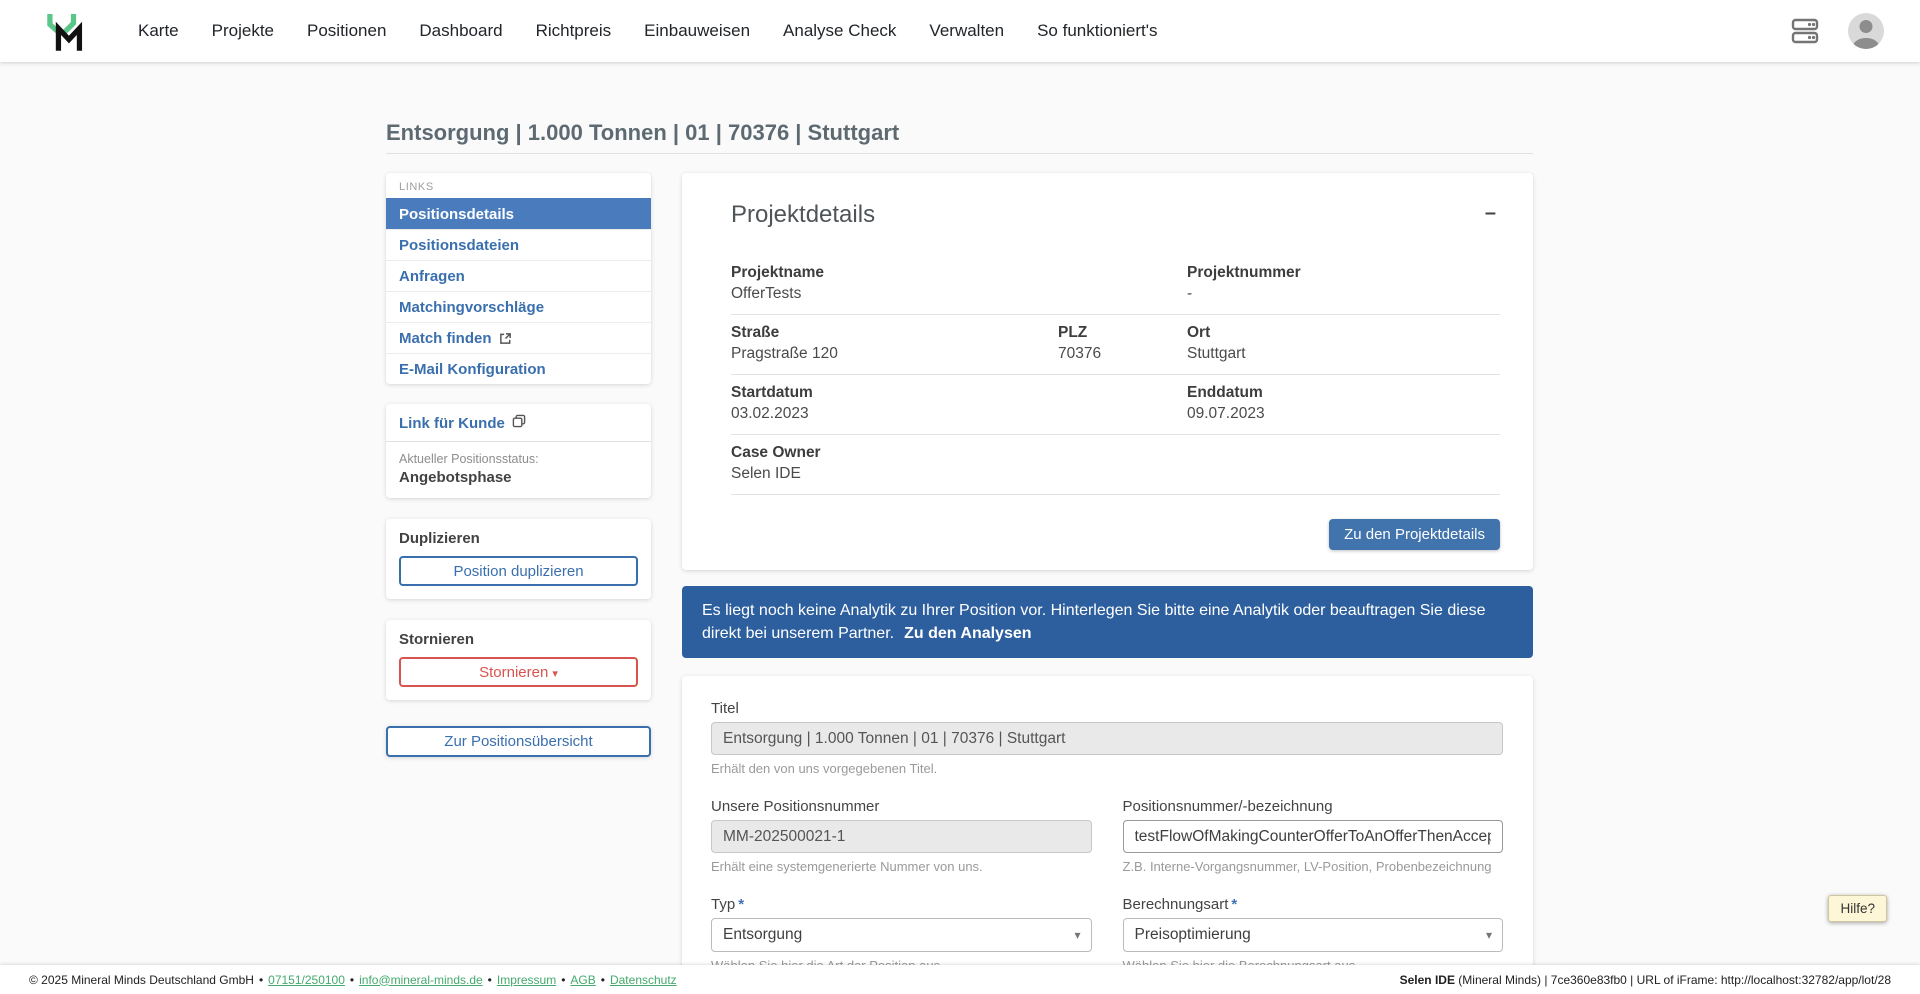  I want to click on enddatum-label: Enddatum, so click(1225, 392).